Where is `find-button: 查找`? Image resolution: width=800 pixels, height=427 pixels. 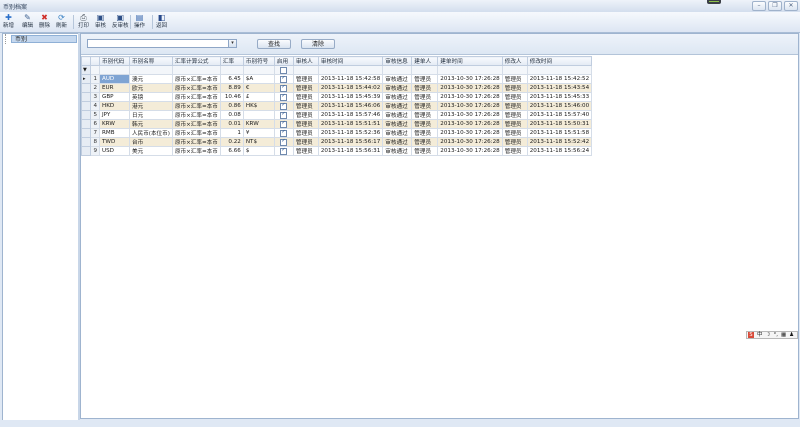
find-button: 查找 is located at coordinates (274, 44).